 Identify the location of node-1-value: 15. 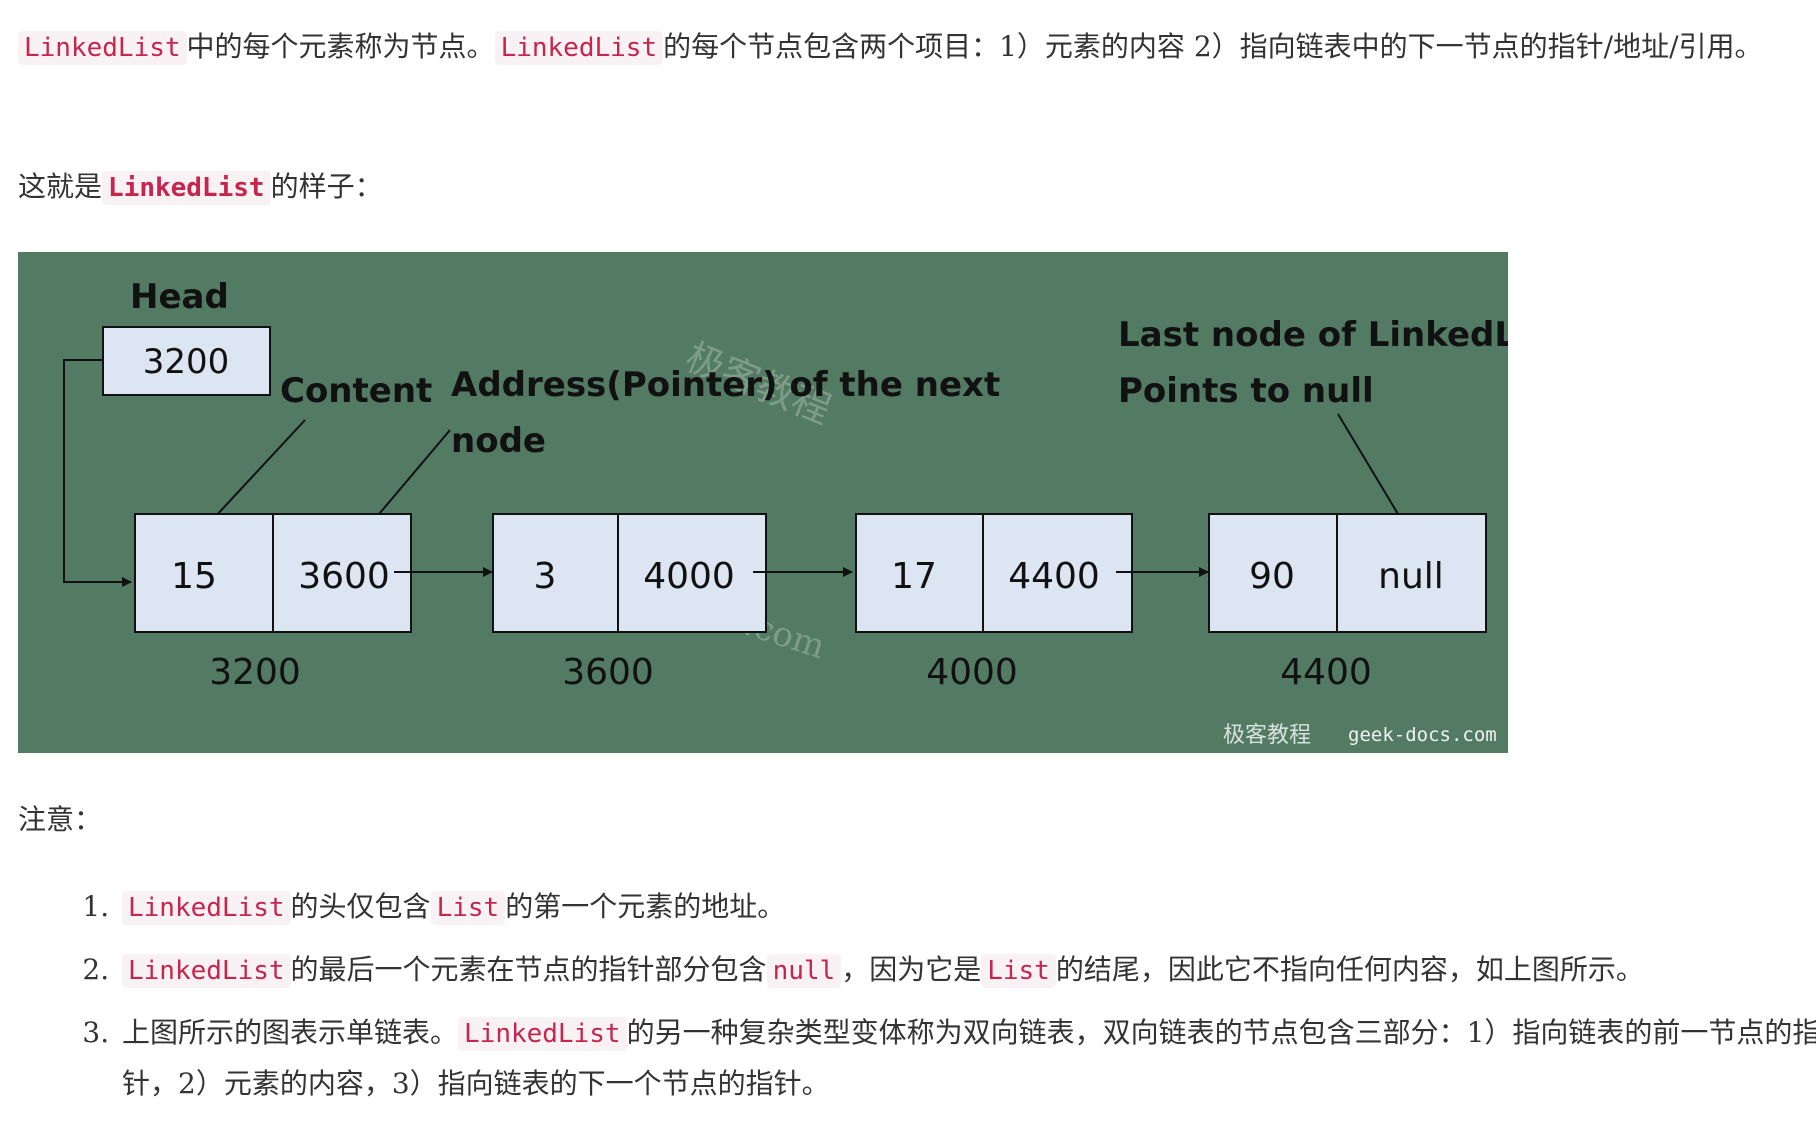
(194, 576).